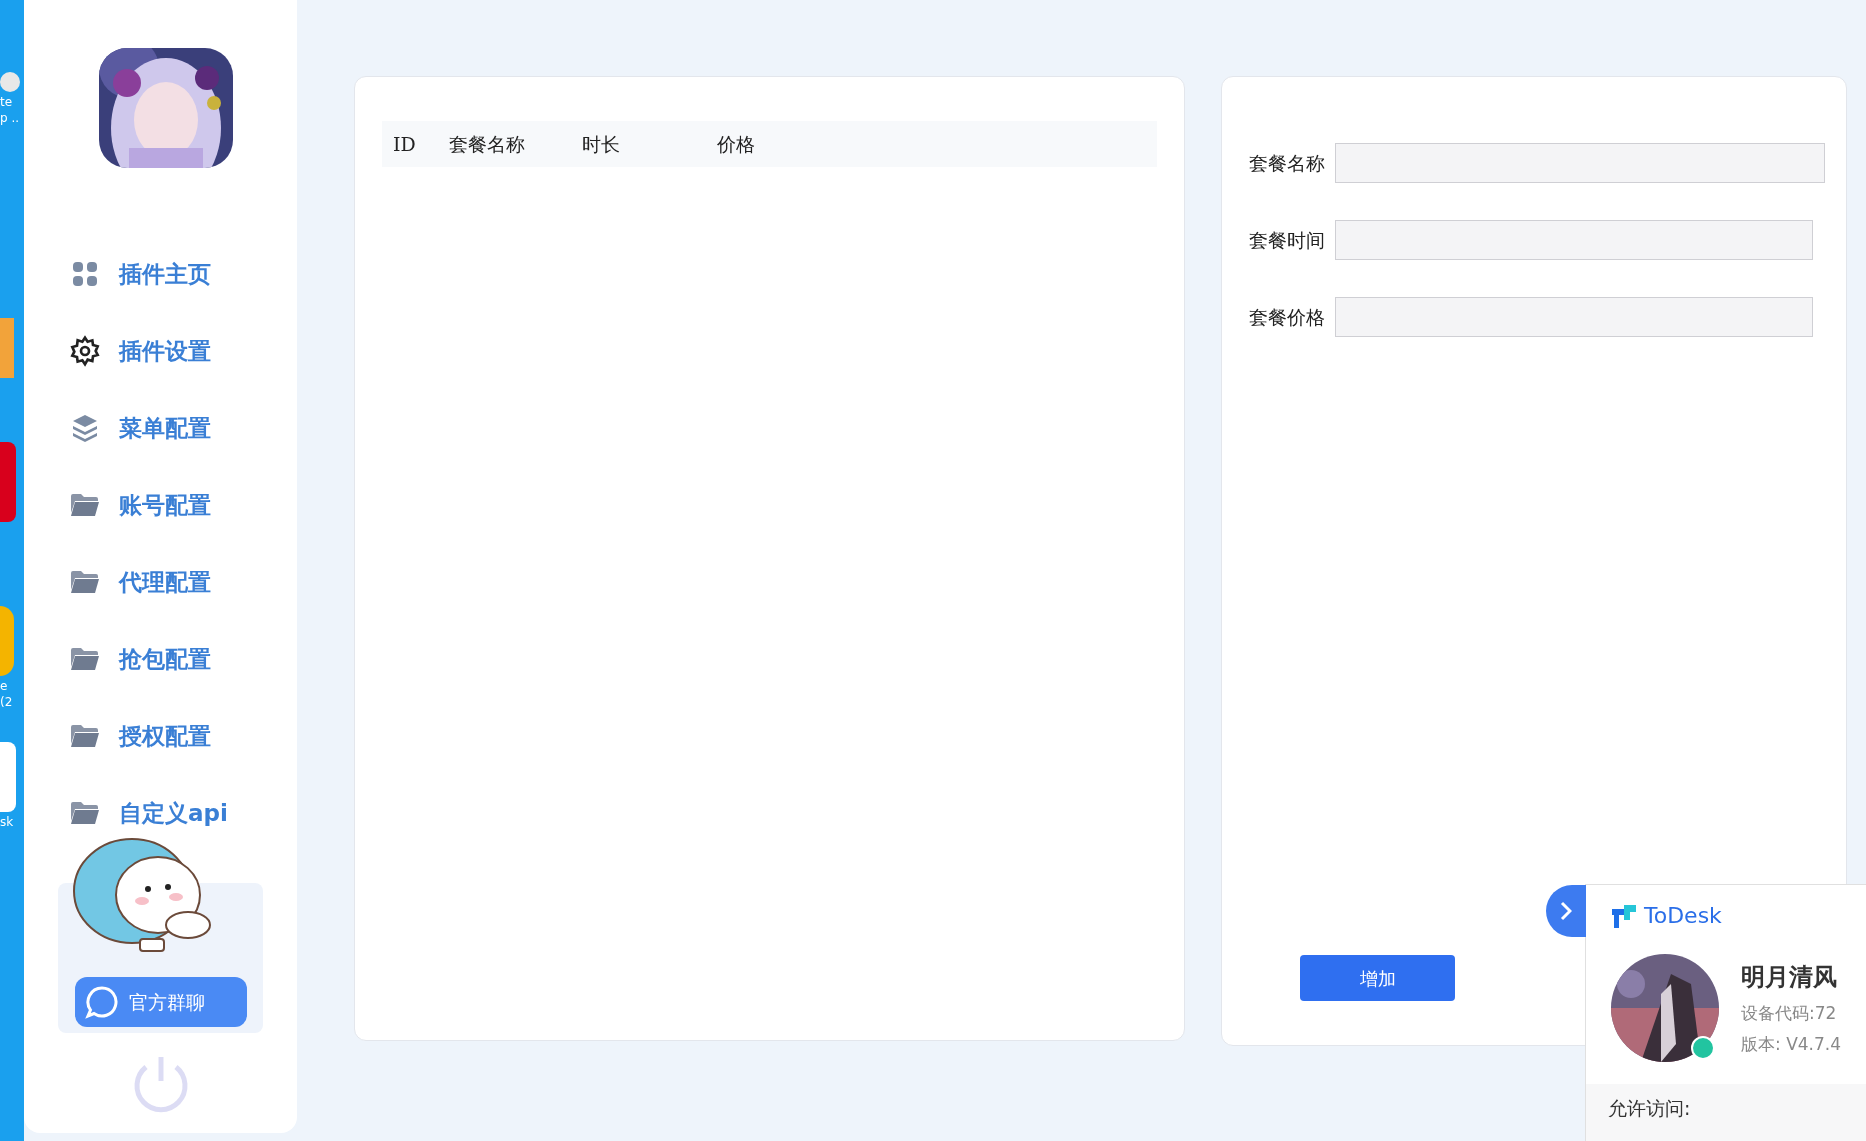 The image size is (1866, 1141). What do you see at coordinates (85, 351) in the screenshot?
I see `settings-icon` at bounding box center [85, 351].